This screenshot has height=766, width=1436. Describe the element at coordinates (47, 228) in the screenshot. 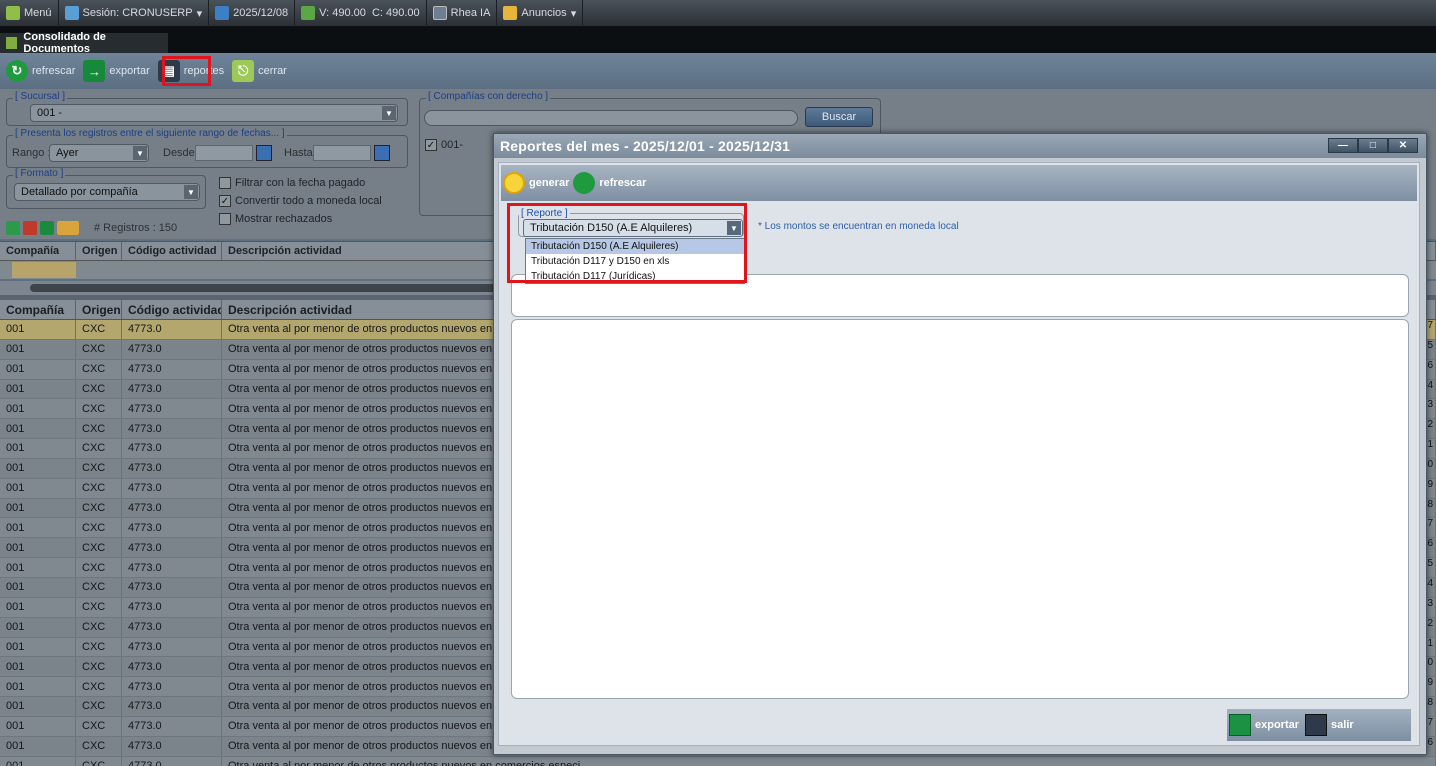

I see `export-icon` at that location.